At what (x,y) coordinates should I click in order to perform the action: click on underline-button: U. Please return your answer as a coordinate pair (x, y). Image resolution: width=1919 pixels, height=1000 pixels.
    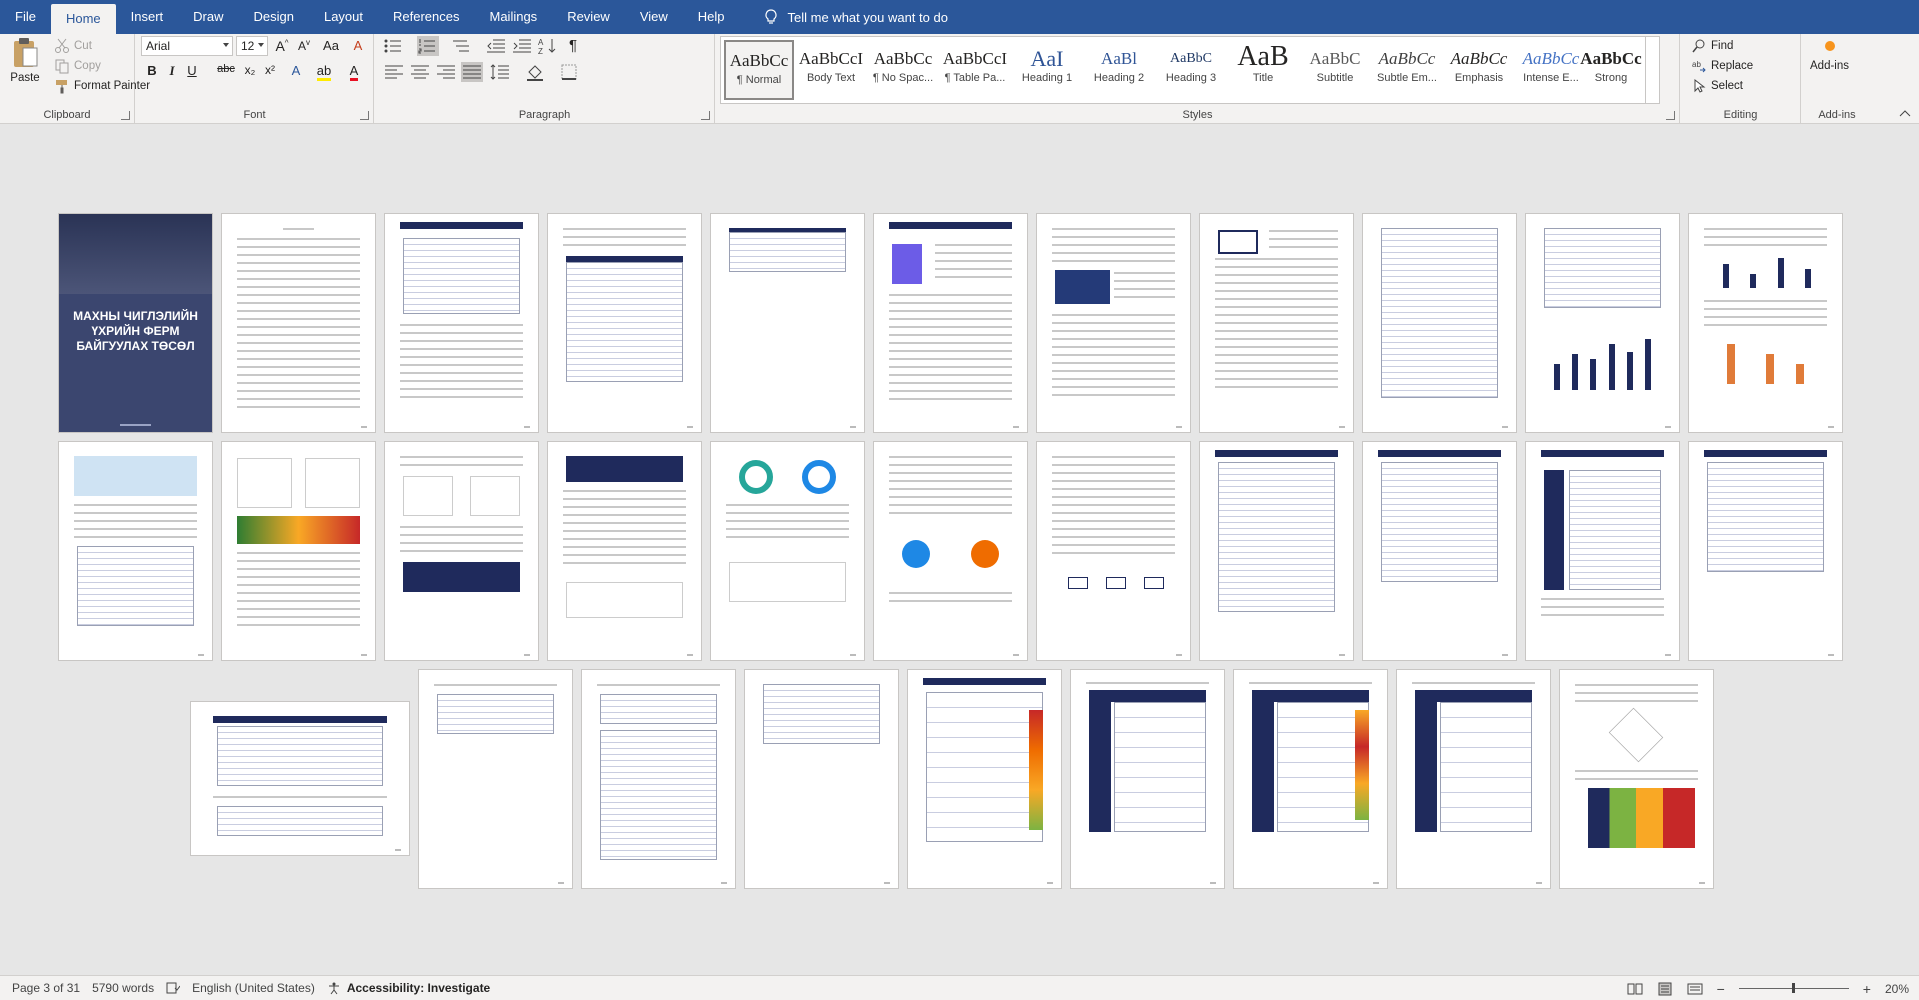
    Looking at the image, I should click on (192, 70).